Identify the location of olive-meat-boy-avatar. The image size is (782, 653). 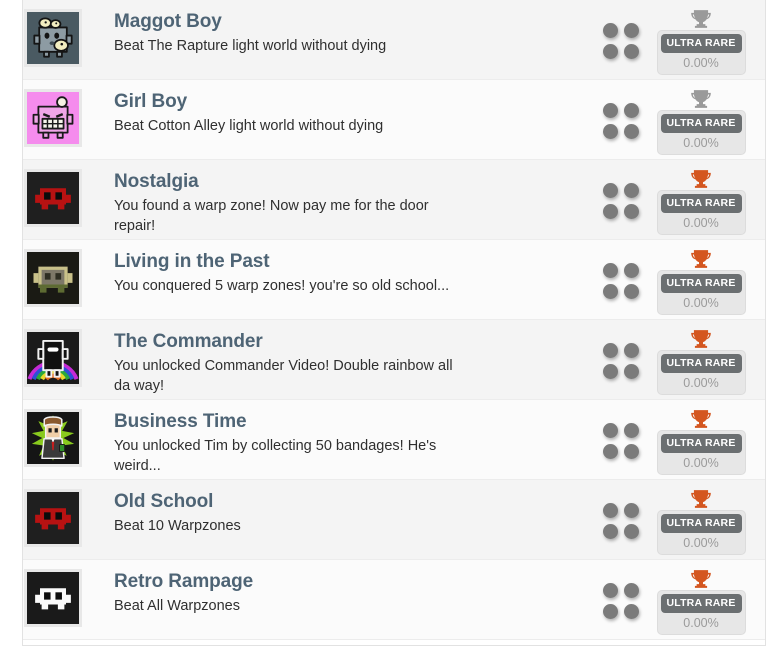
(53, 278).